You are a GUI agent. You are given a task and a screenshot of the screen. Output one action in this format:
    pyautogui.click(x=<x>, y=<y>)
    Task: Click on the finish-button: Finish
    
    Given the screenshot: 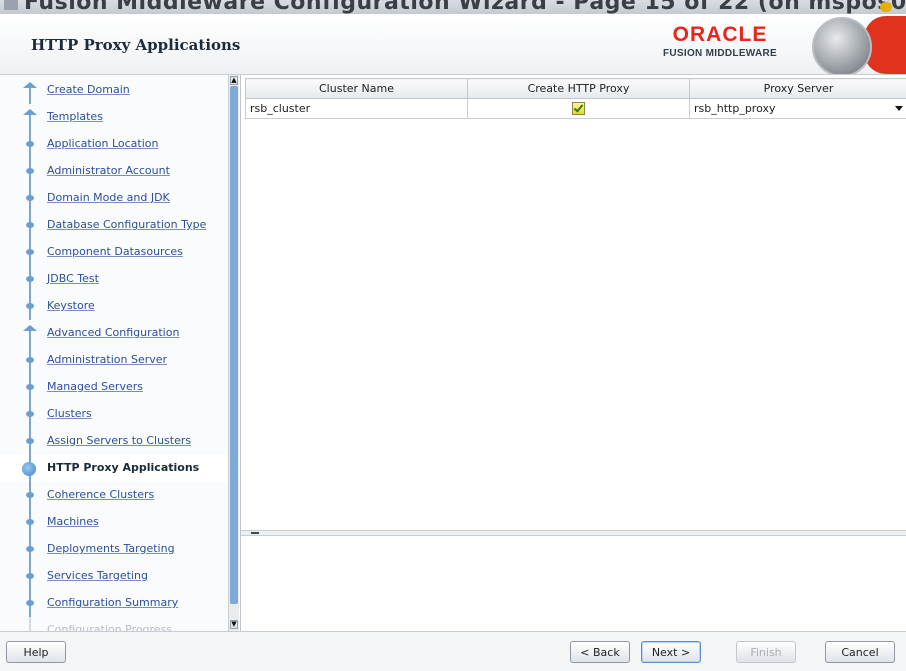 What is the action you would take?
    pyautogui.click(x=766, y=652)
    